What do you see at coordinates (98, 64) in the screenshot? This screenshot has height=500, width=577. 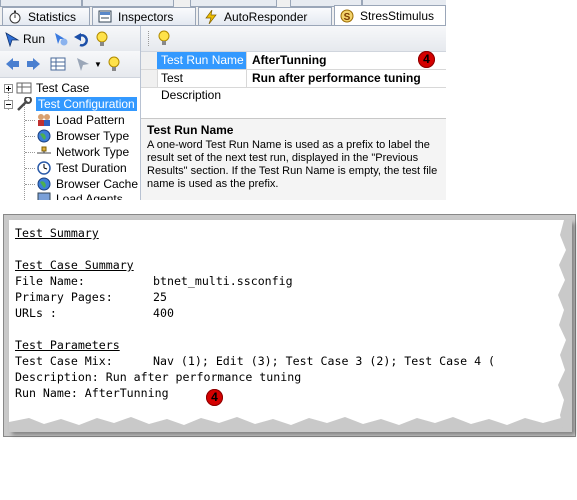 I see `chevron-down-icon: ▼` at bounding box center [98, 64].